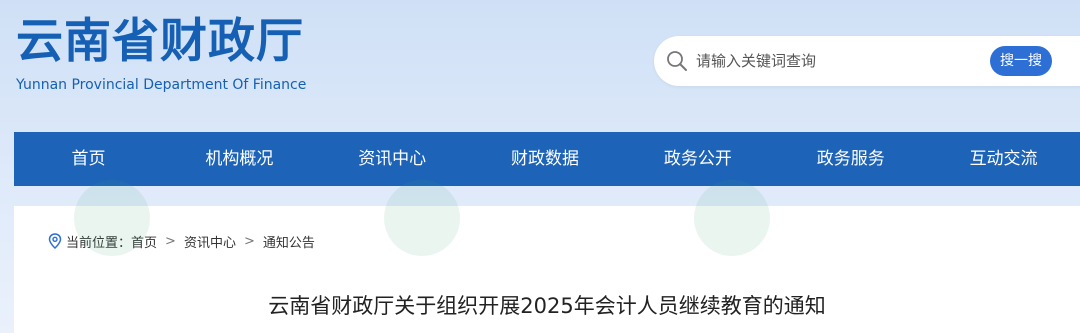 Image resolution: width=1080 pixels, height=333 pixels. Describe the element at coordinates (88, 159) in the screenshot. I see `nav-item-home: 首页` at that location.